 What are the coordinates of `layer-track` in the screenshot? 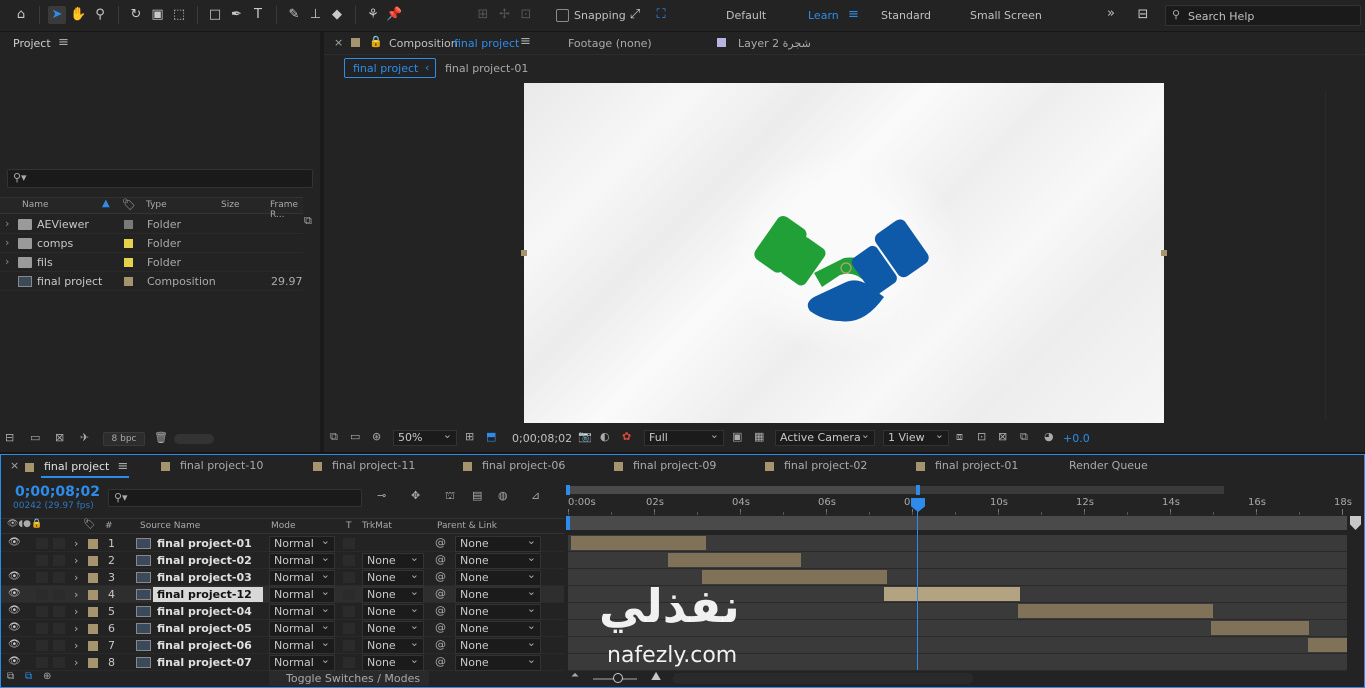 It's located at (957, 543).